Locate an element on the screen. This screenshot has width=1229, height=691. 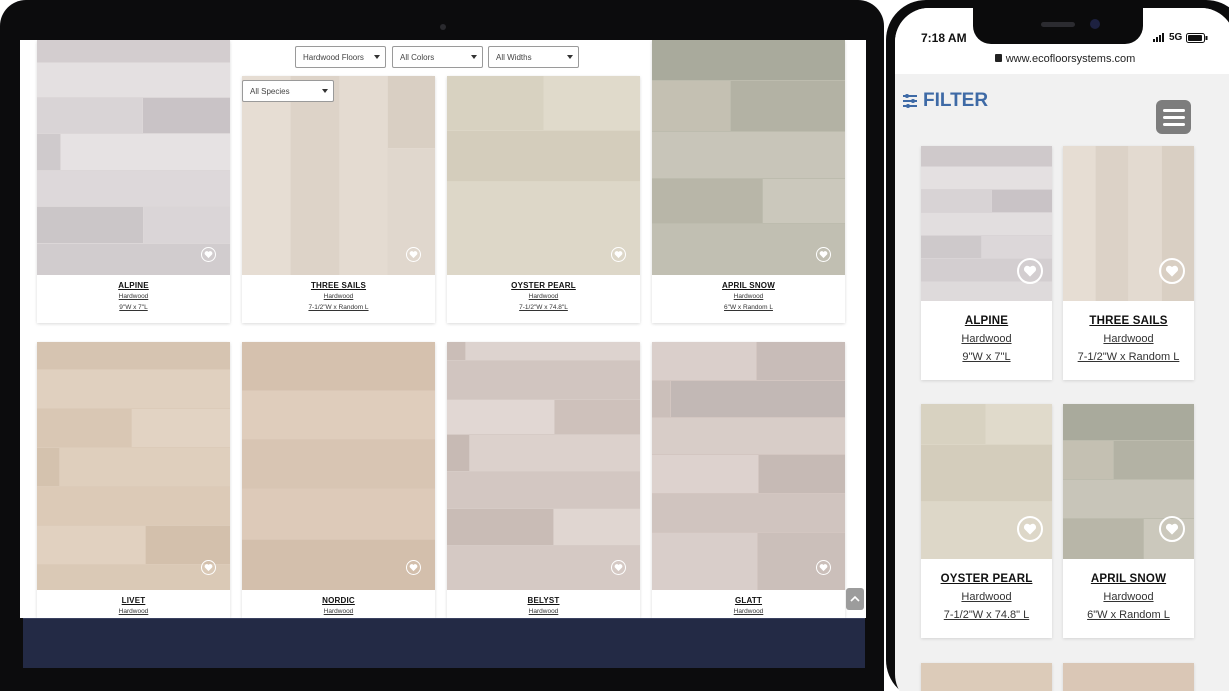
address-bar: www.ecofloorsystems.com is located at coordinates (1062, 59).